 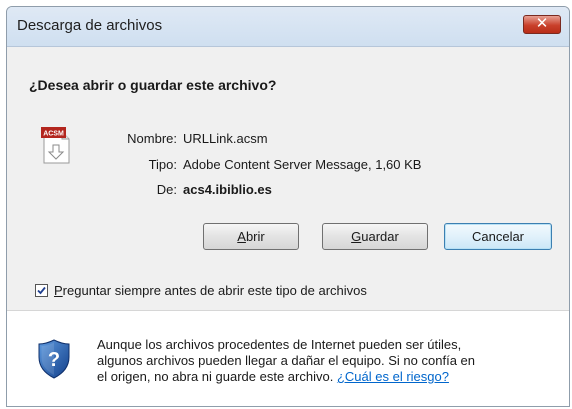 I want to click on title-bar: Descarga de archivos ✕, so click(x=288, y=27).